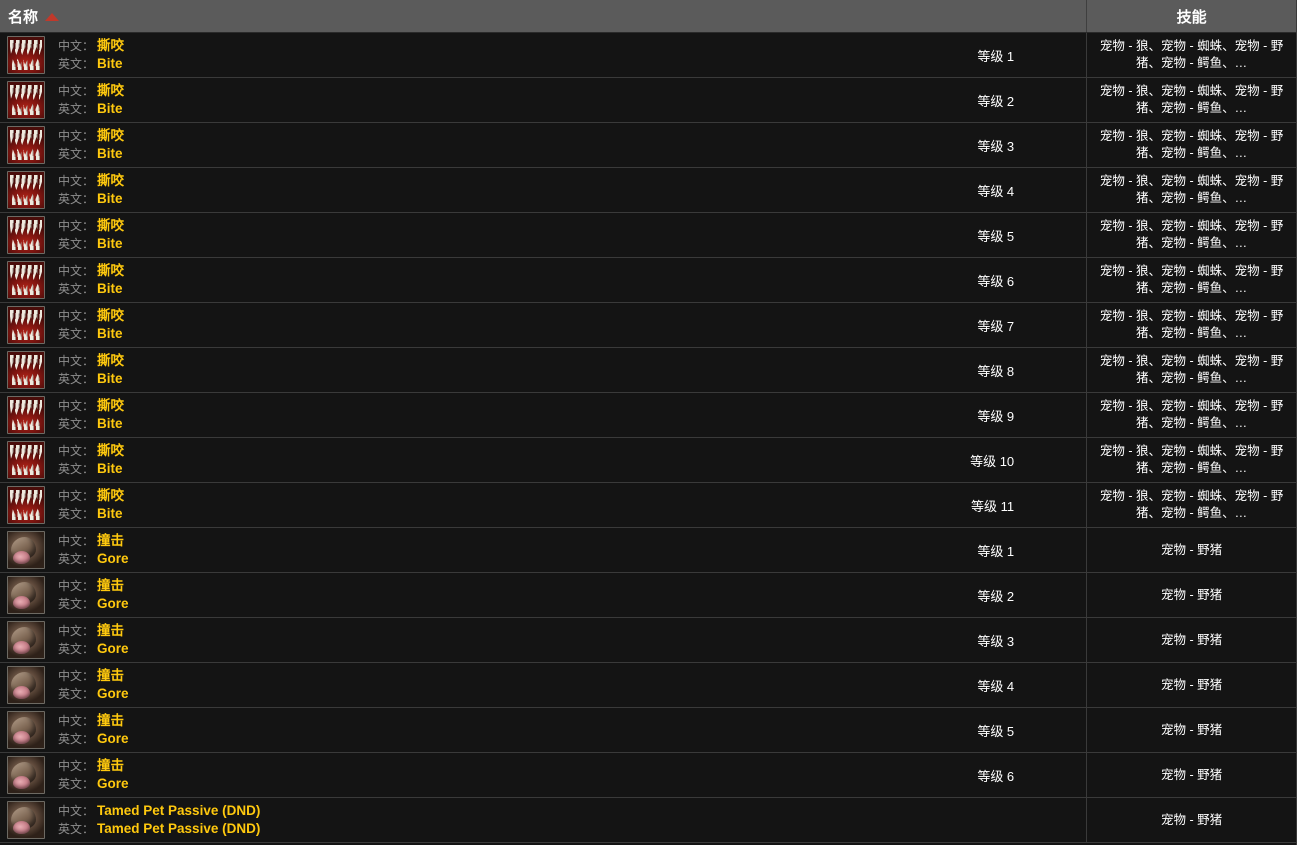  Describe the element at coordinates (76, 739) in the screenshot. I see `label-english: 英文：` at that location.